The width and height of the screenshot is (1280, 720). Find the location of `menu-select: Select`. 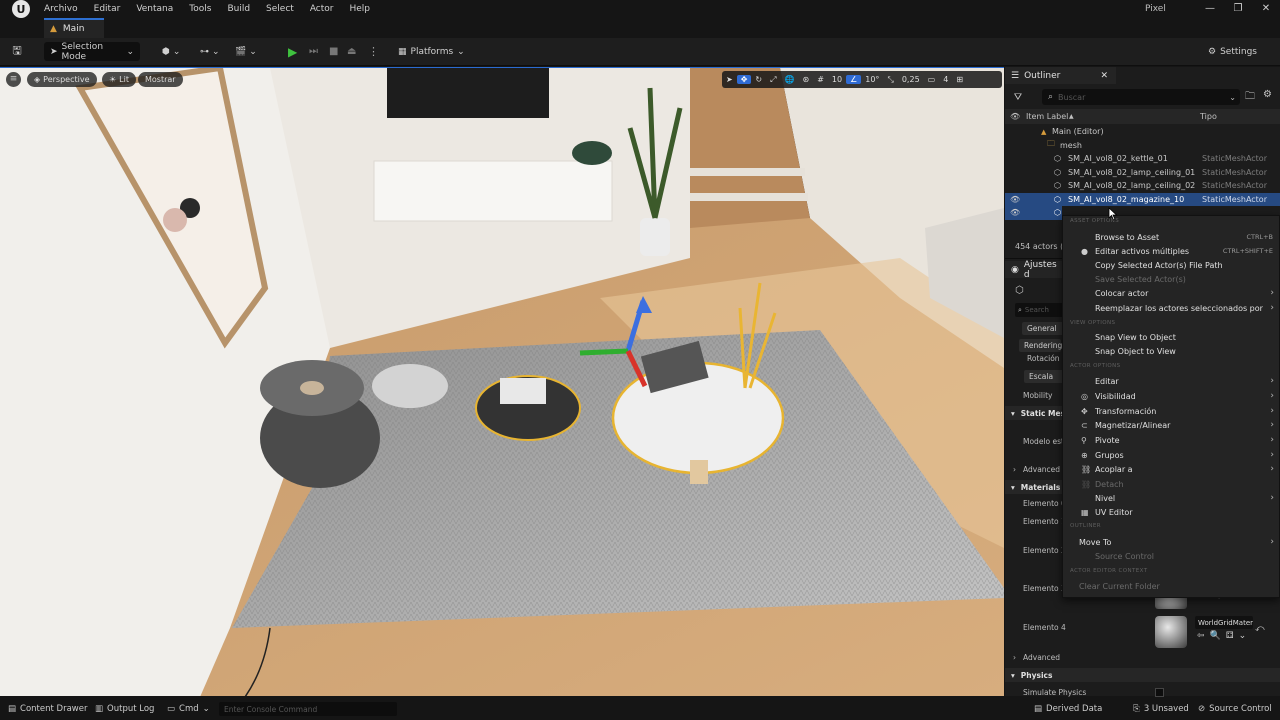

menu-select: Select is located at coordinates (280, 9).